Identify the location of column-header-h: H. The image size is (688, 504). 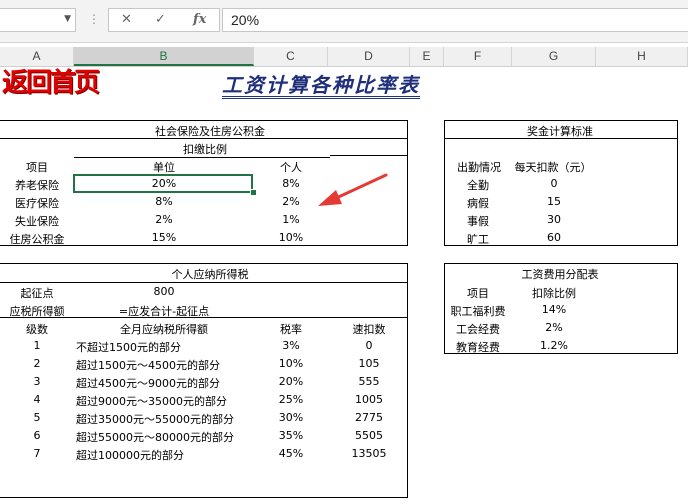
(642, 56).